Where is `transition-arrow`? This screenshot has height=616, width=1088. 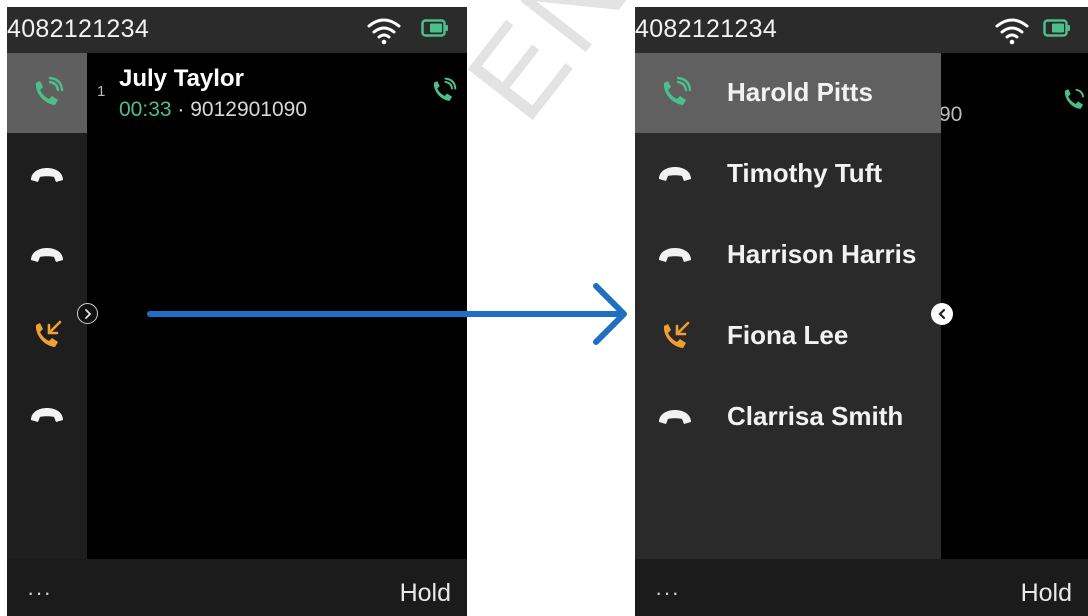 transition-arrow is located at coordinates (387, 314).